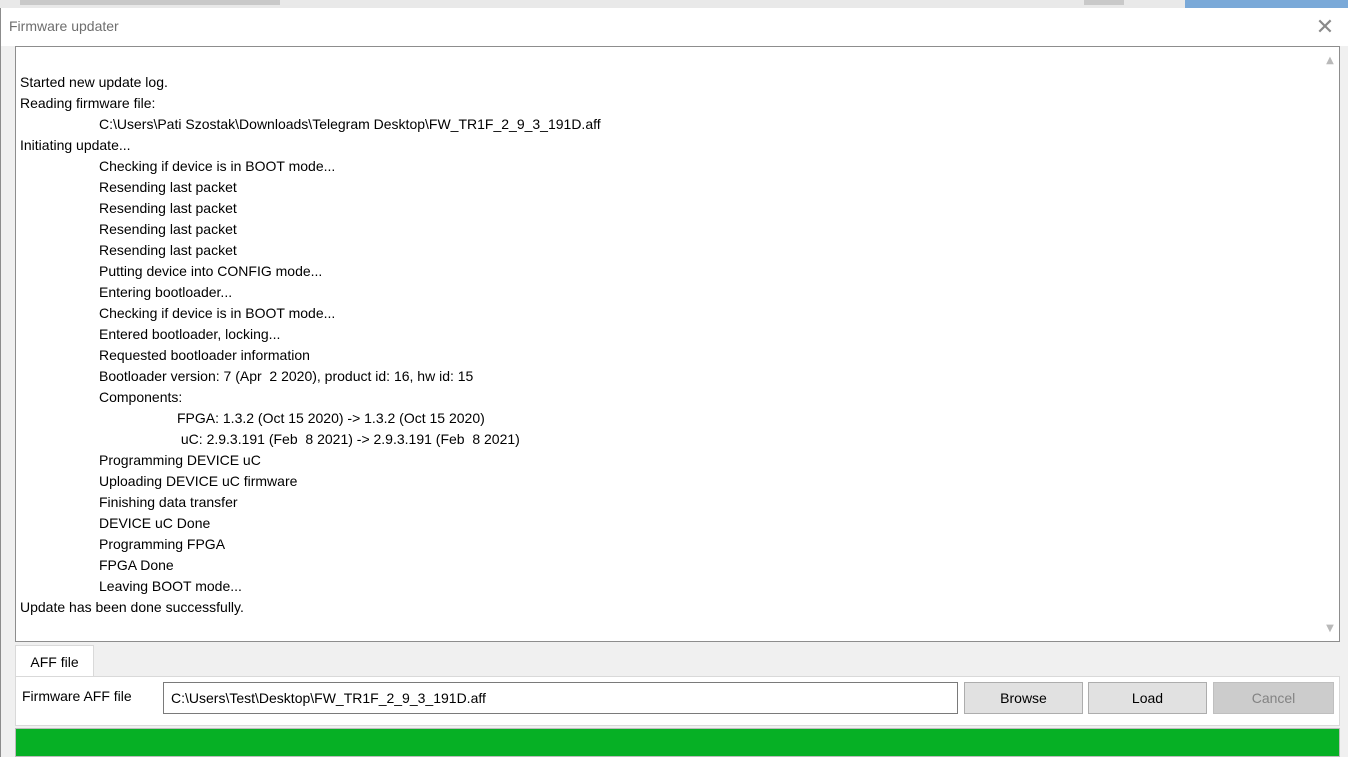  I want to click on scroll-down-icon: ▼, so click(1330, 628).